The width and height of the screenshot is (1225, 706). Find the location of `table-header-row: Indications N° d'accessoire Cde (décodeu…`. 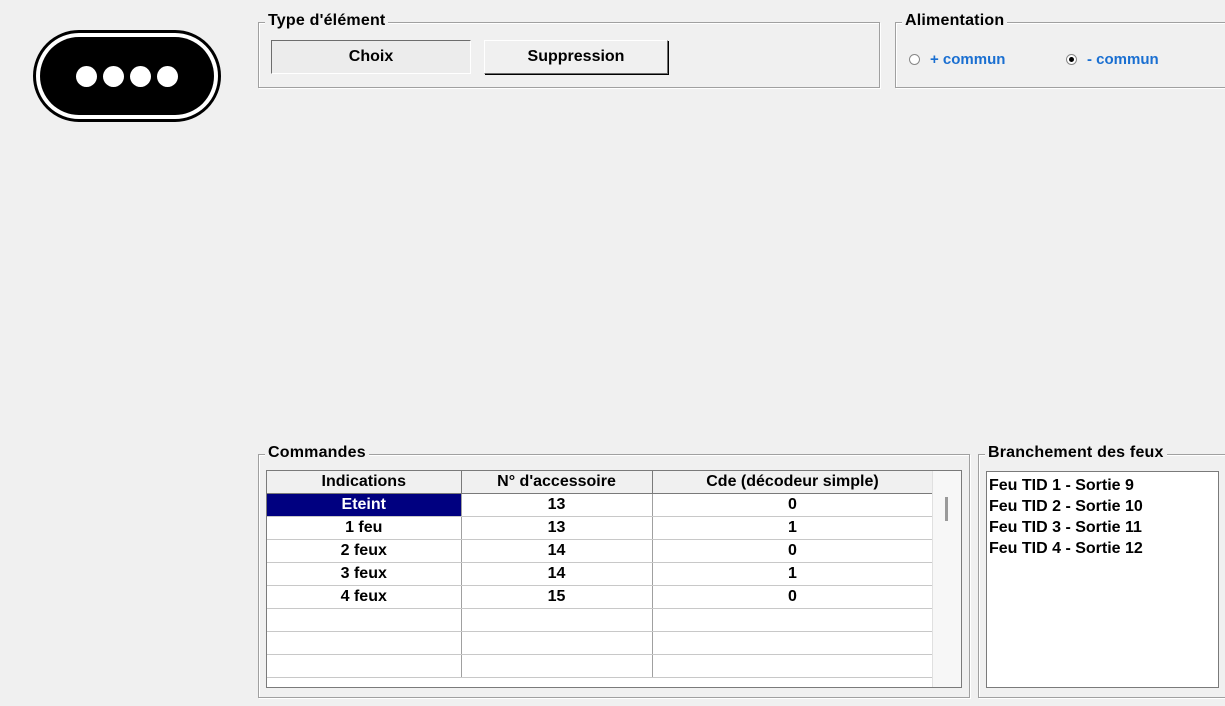

table-header-row: Indications N° d'accessoire Cde (décodeu… is located at coordinates (600, 482).